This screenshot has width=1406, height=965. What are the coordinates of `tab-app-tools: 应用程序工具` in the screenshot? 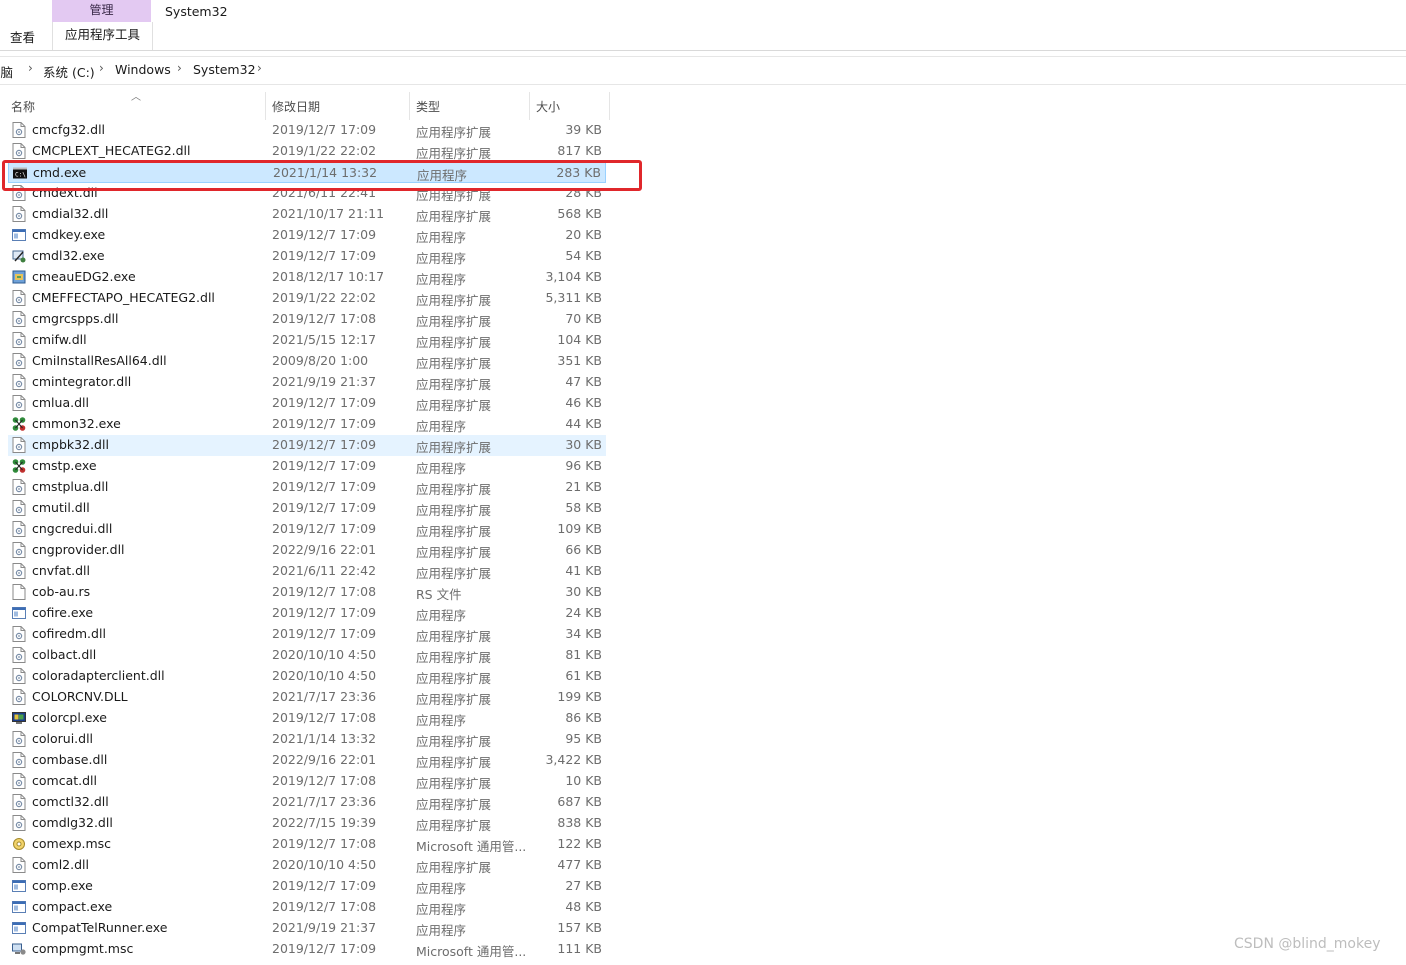 It's located at (102, 36).